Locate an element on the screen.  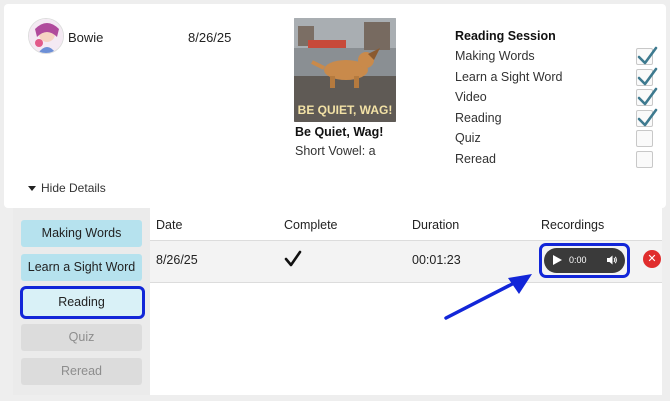
audio-player: 0:00 is located at coordinates (584, 260).